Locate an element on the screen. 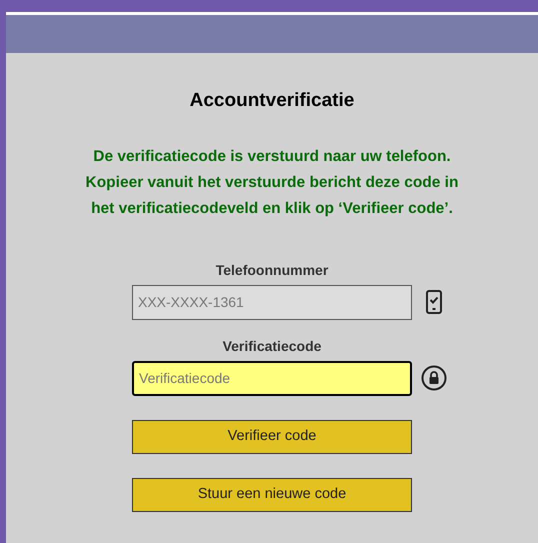 This screenshot has height=543, width=538. phone-check-icon is located at coordinates (434, 302).